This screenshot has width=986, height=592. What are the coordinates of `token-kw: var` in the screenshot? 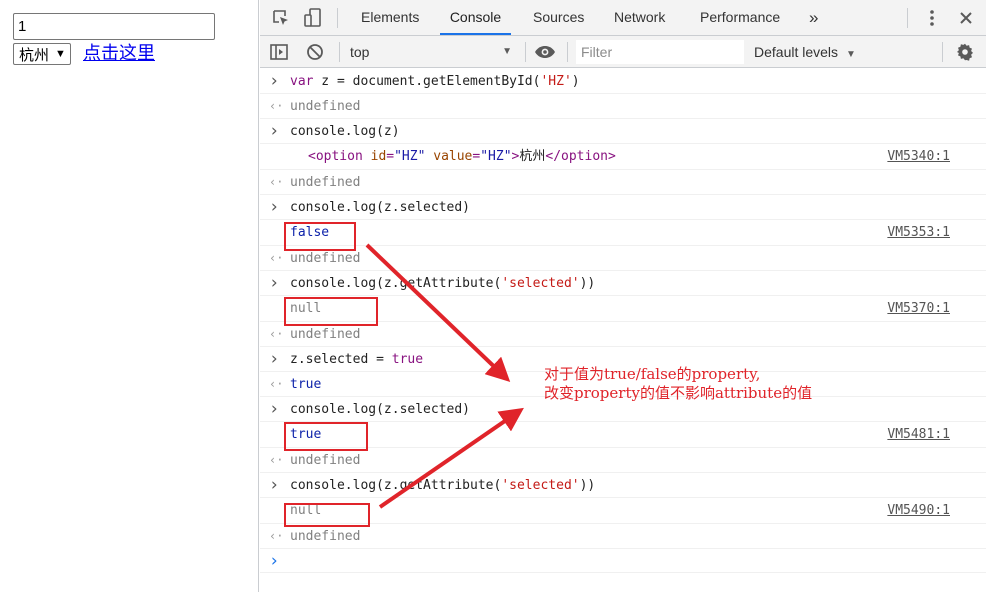 It's located at (302, 81).